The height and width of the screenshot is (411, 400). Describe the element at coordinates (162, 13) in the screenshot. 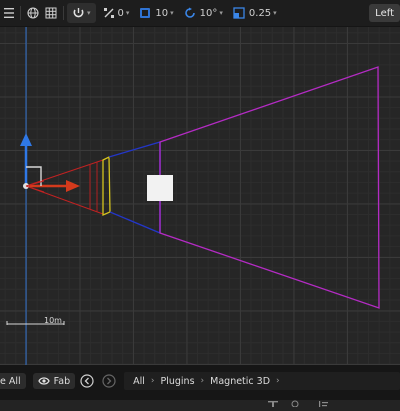

I see `grid-size-value: 10` at that location.